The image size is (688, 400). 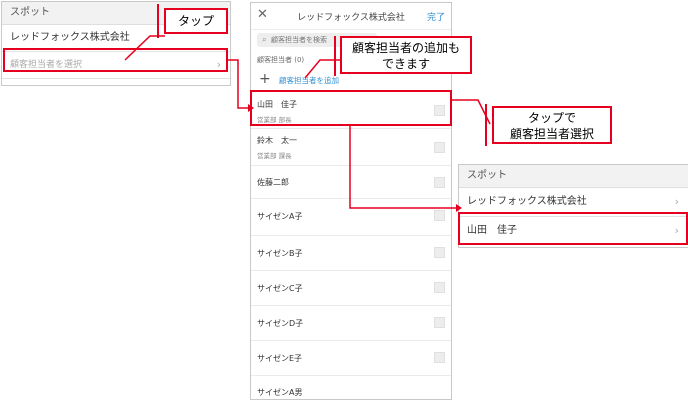 I want to click on connector-tap-callout, so click(x=144, y=48).